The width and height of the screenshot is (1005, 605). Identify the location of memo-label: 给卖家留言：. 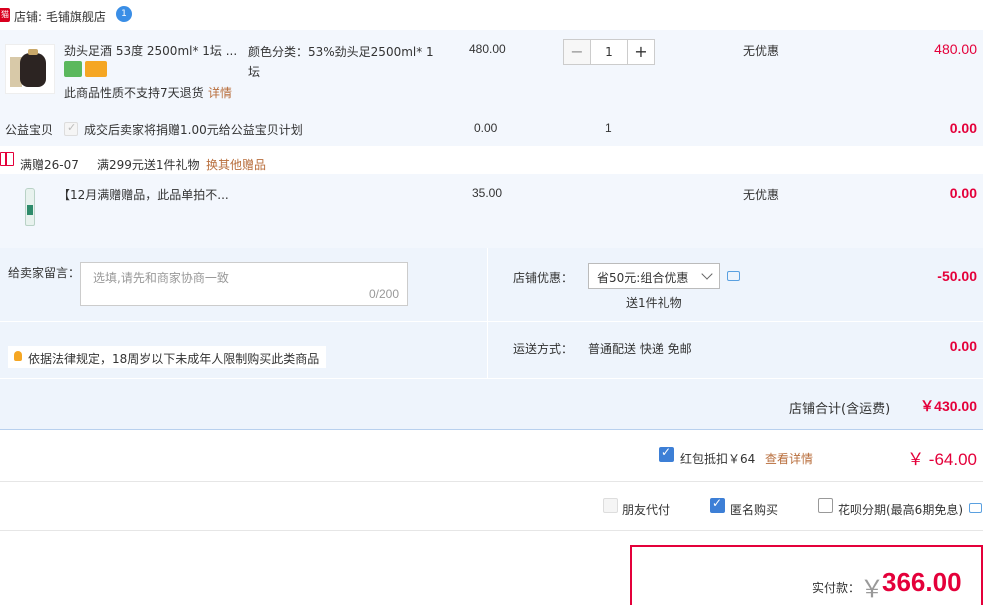
(44, 273).